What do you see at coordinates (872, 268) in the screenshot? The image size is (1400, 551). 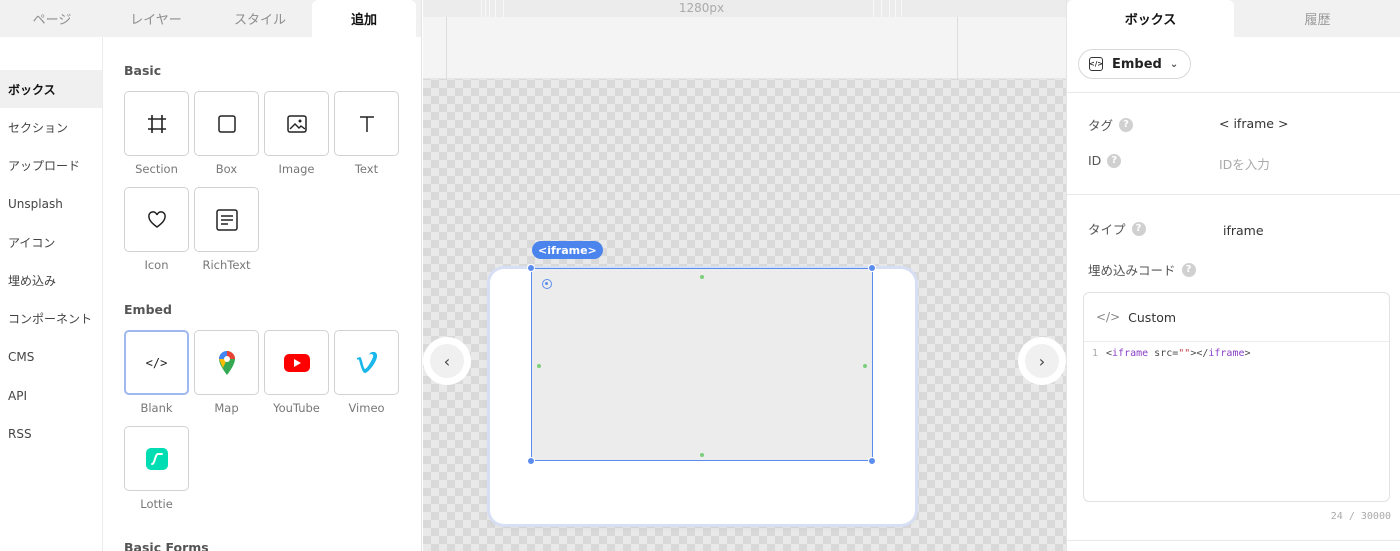 I see `resize-handle-top-right` at bounding box center [872, 268].